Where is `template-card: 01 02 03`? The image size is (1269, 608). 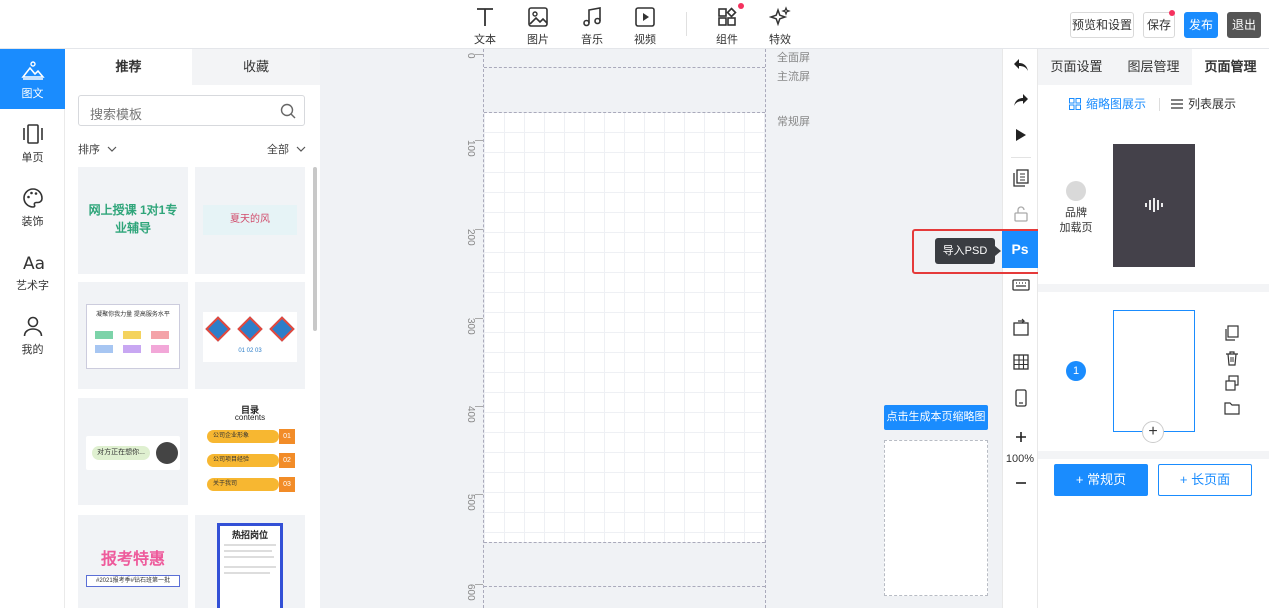
template-card: 01 02 03 is located at coordinates (250, 335).